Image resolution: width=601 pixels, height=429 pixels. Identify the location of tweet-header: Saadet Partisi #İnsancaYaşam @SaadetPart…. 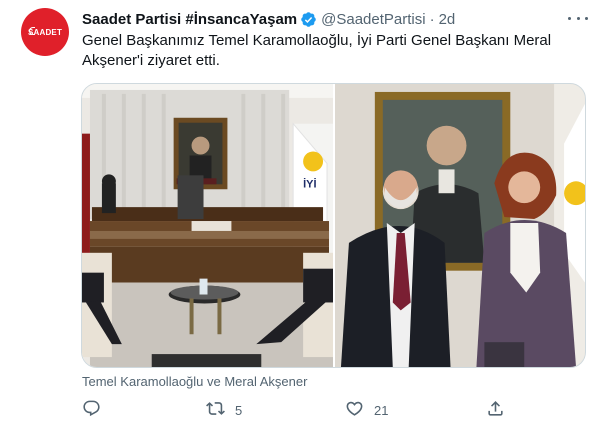
(268, 19).